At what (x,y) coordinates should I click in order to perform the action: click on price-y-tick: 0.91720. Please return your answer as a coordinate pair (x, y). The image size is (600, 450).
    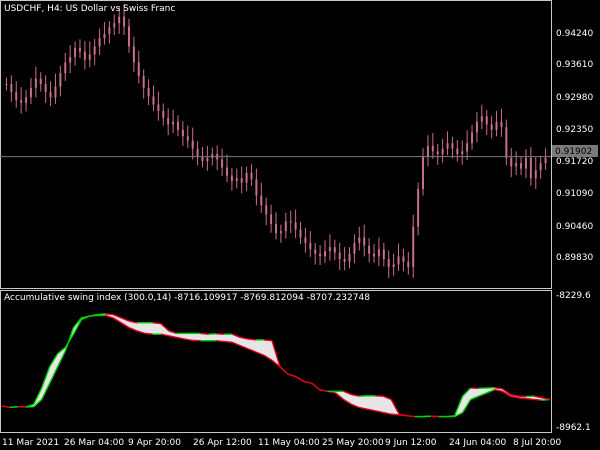
    Looking at the image, I should click on (574, 162).